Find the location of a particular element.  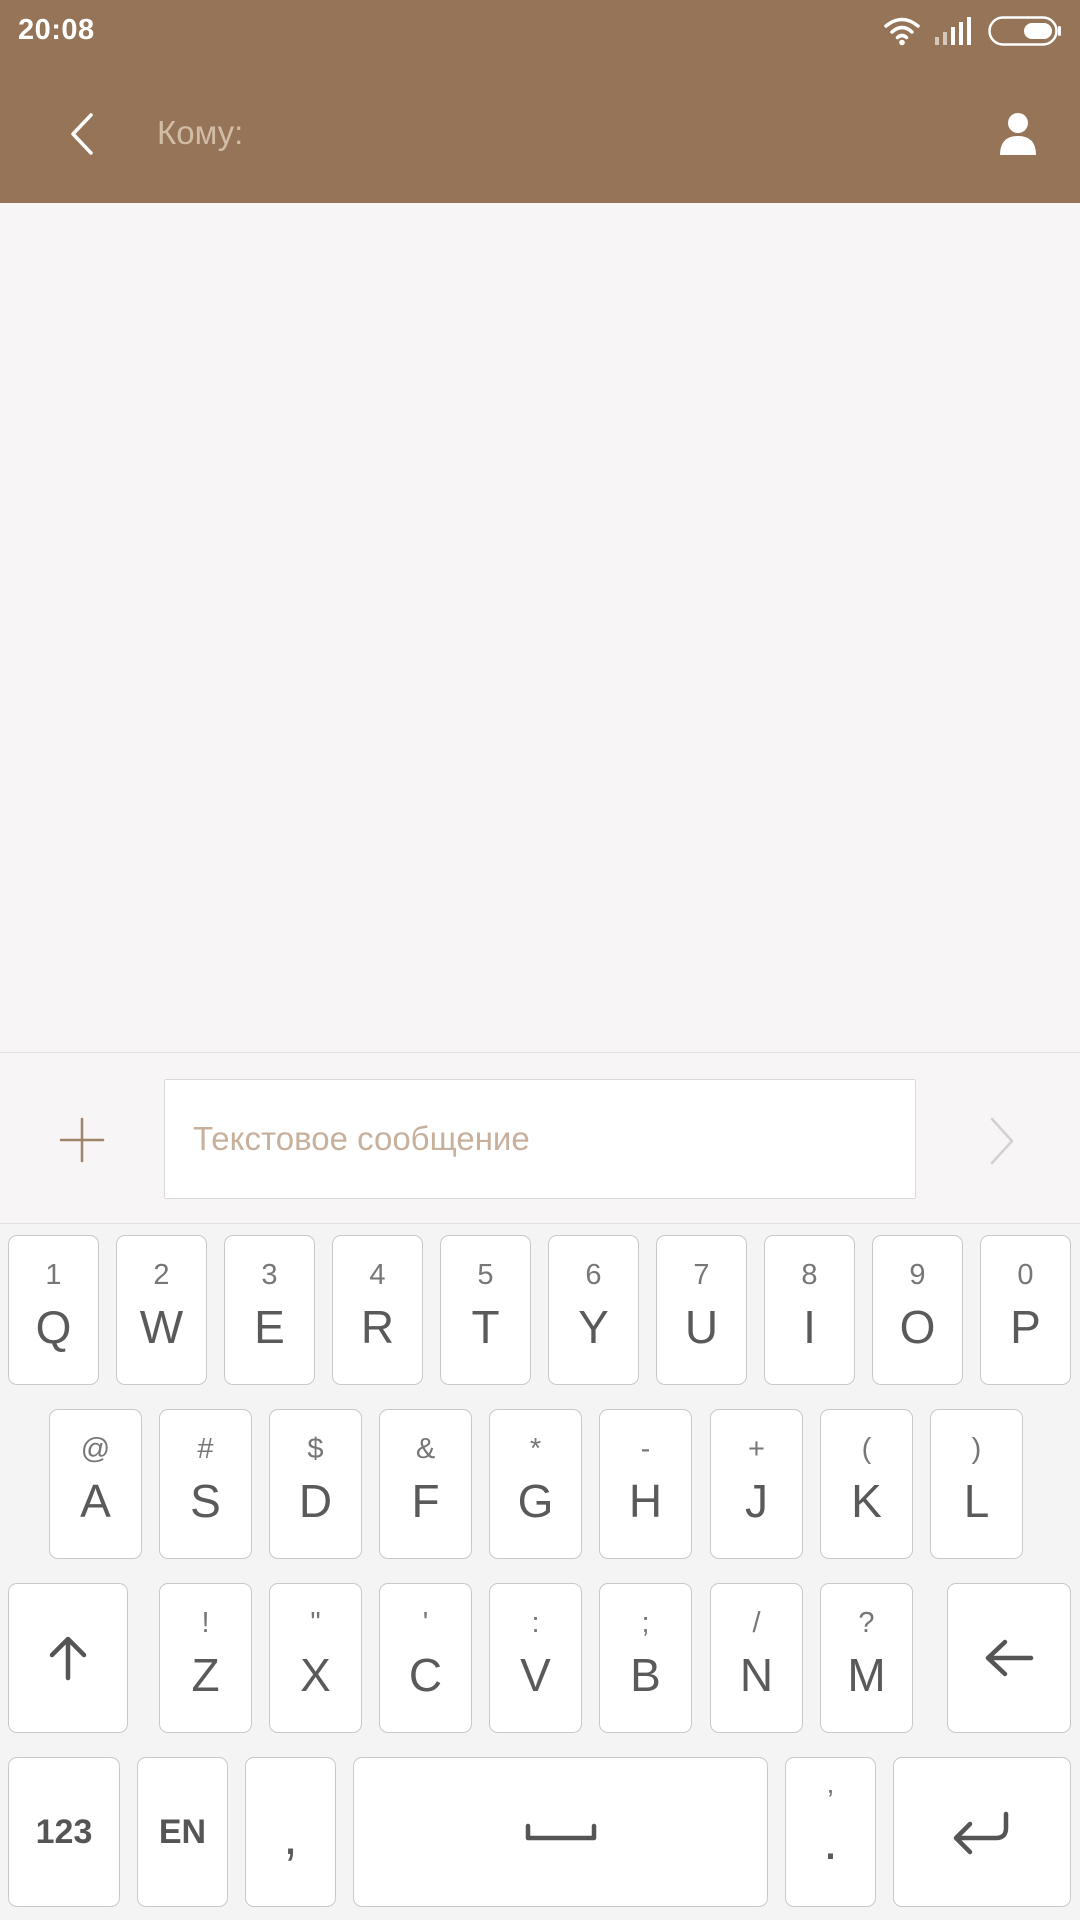

key-t: 5T is located at coordinates (485, 1310).